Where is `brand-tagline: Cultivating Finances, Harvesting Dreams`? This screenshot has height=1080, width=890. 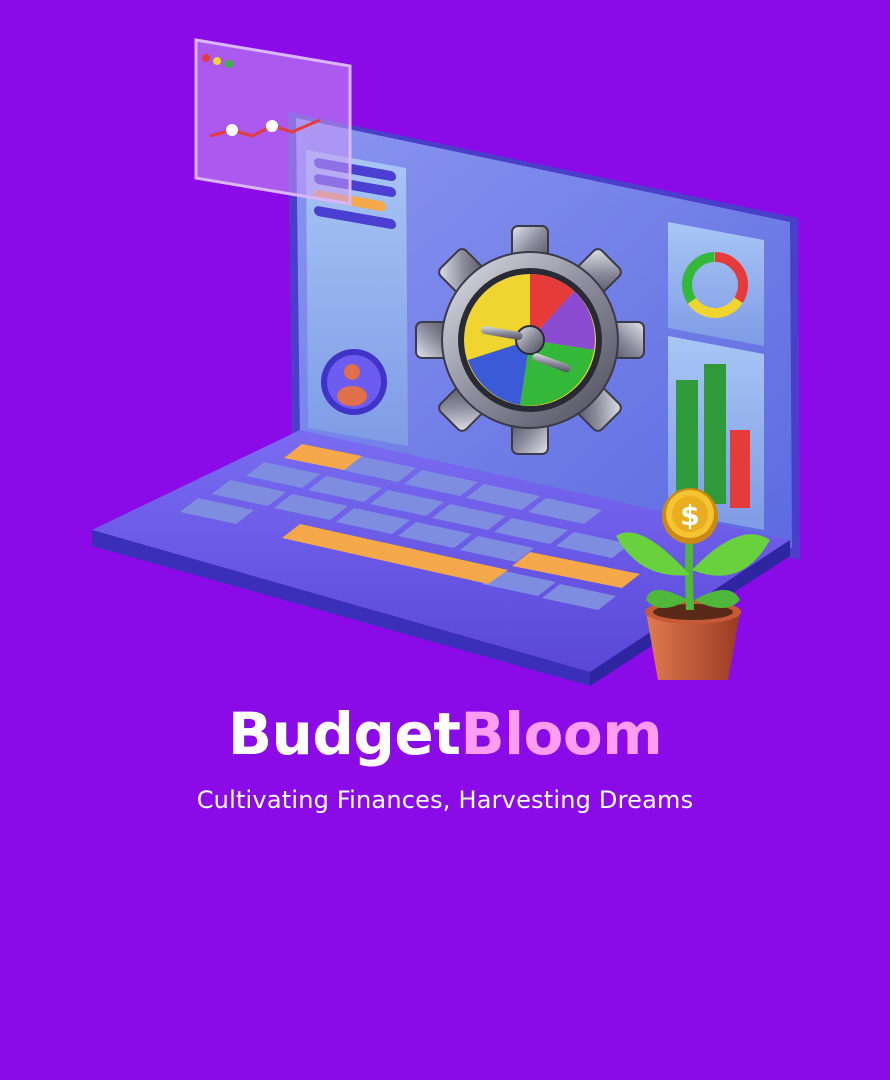 brand-tagline: Cultivating Finances, Harvesting Dreams is located at coordinates (445, 800).